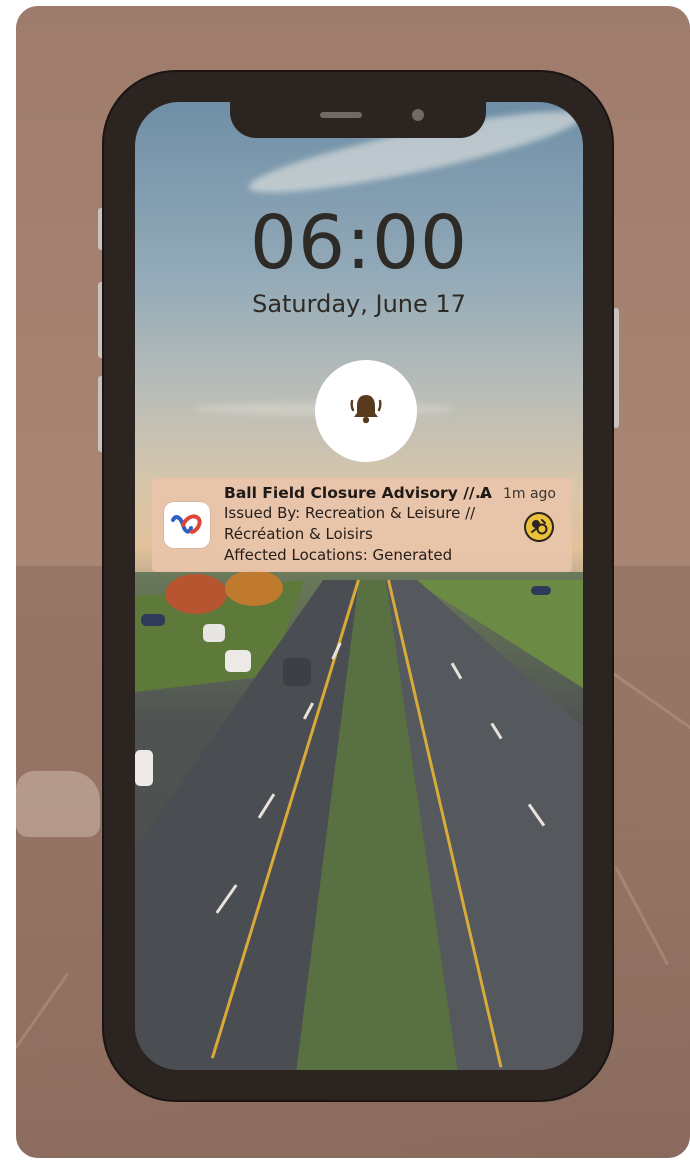  What do you see at coordinates (529, 494) in the screenshot?
I see `notification-time: 1m ago` at bounding box center [529, 494].